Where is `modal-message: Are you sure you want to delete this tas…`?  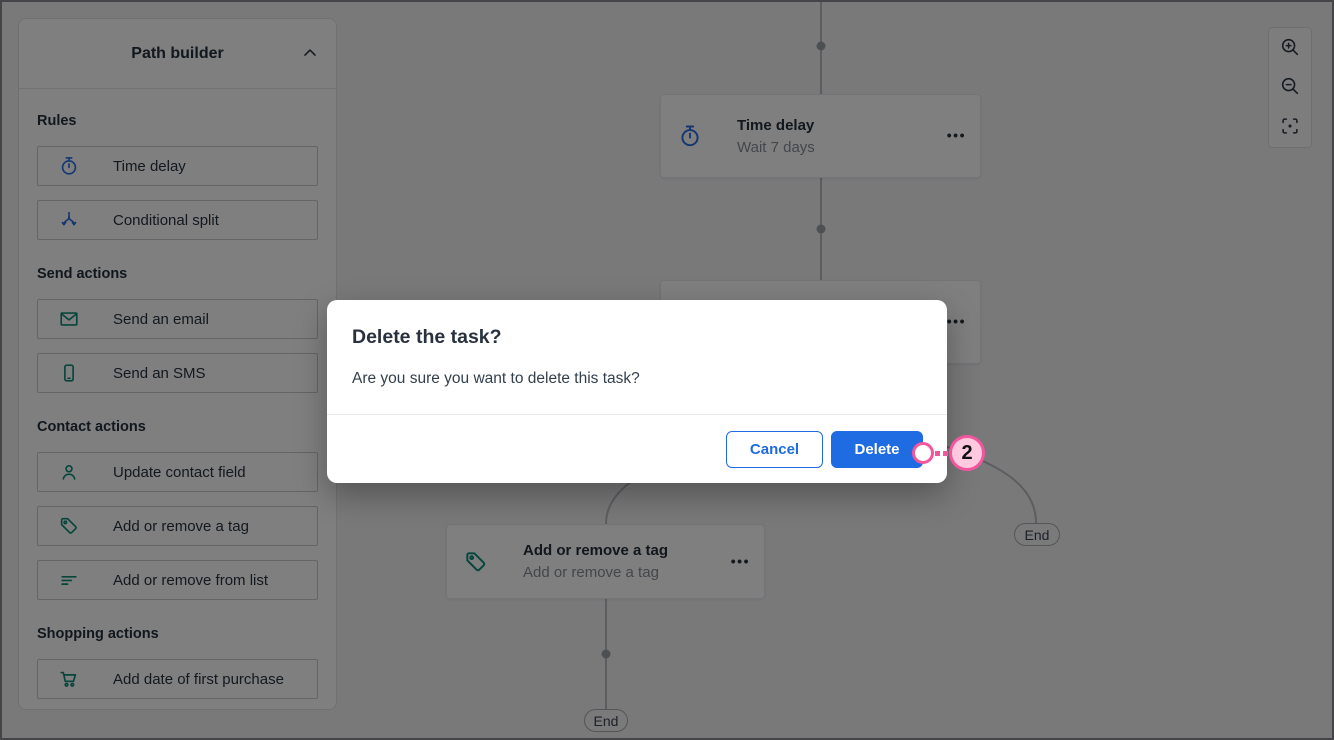
modal-message: Are you sure you want to delete this tas… is located at coordinates (496, 378).